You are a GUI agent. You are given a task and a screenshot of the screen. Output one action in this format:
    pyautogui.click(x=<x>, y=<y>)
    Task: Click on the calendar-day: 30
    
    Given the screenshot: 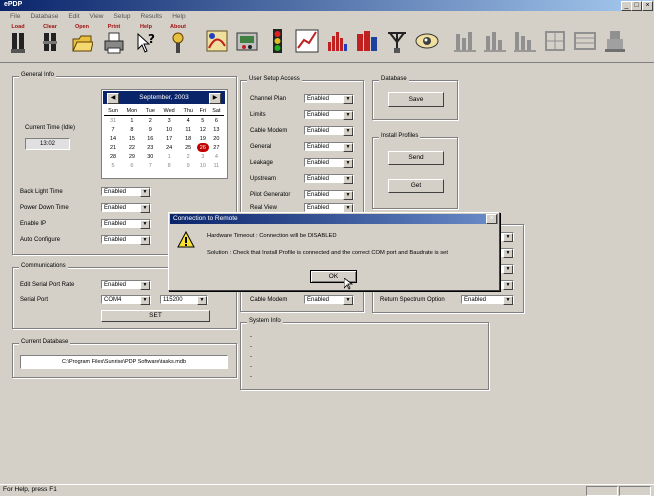 What is the action you would take?
    pyautogui.click(x=150, y=156)
    